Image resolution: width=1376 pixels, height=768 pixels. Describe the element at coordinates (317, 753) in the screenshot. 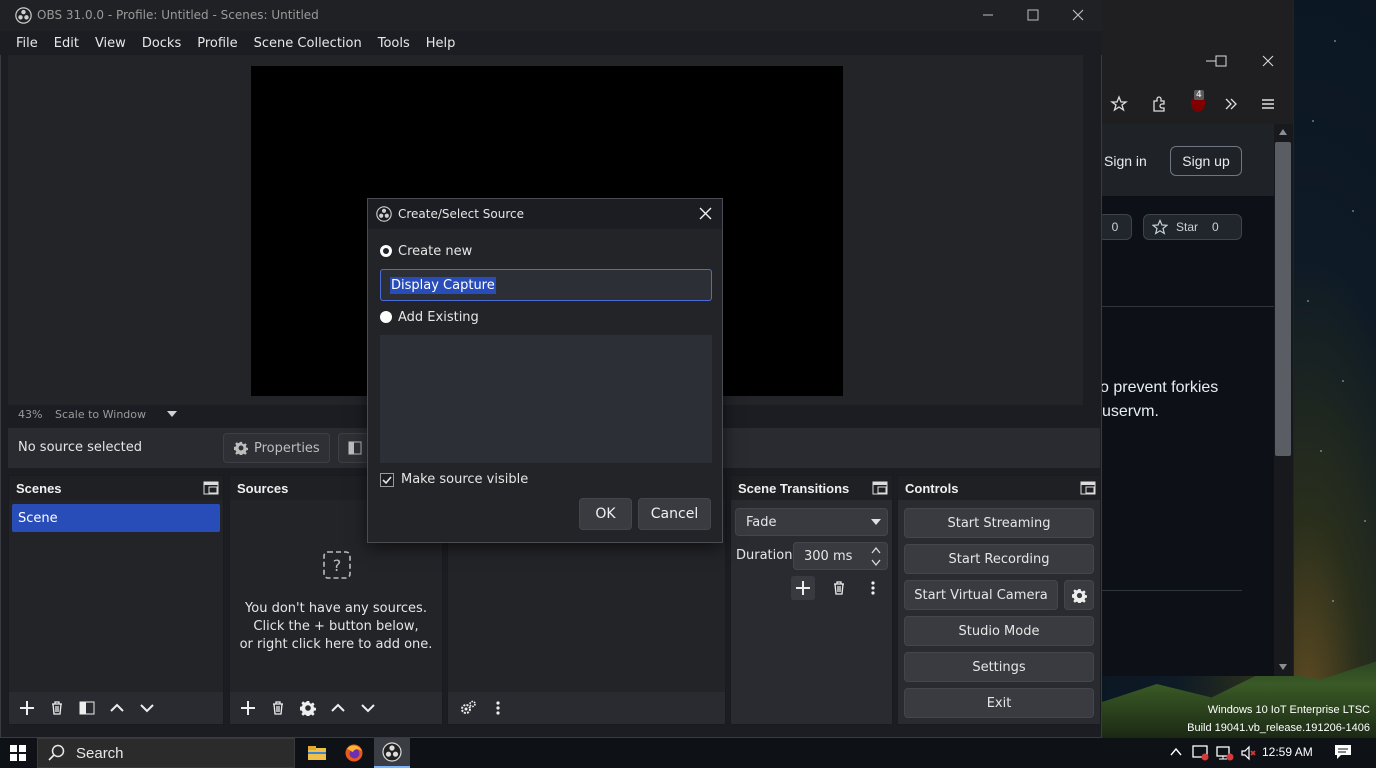

I see `file-explorer-icon` at that location.